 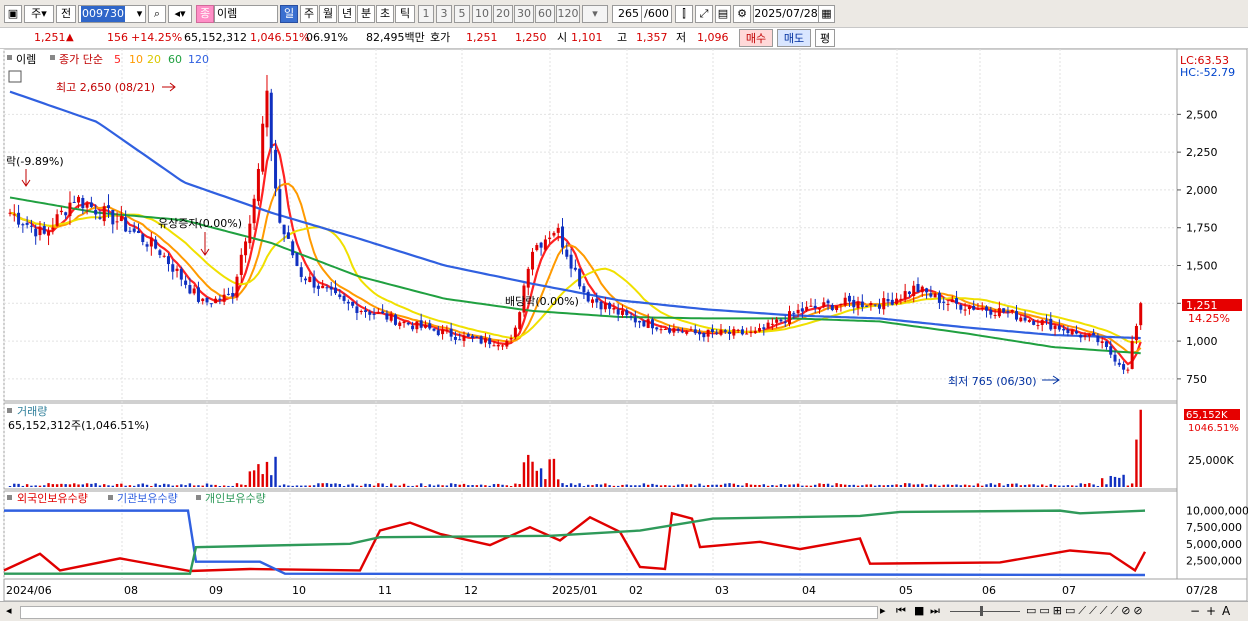 What do you see at coordinates (180, 14) in the screenshot?
I see `sound-icon: ◂▾` at bounding box center [180, 14].